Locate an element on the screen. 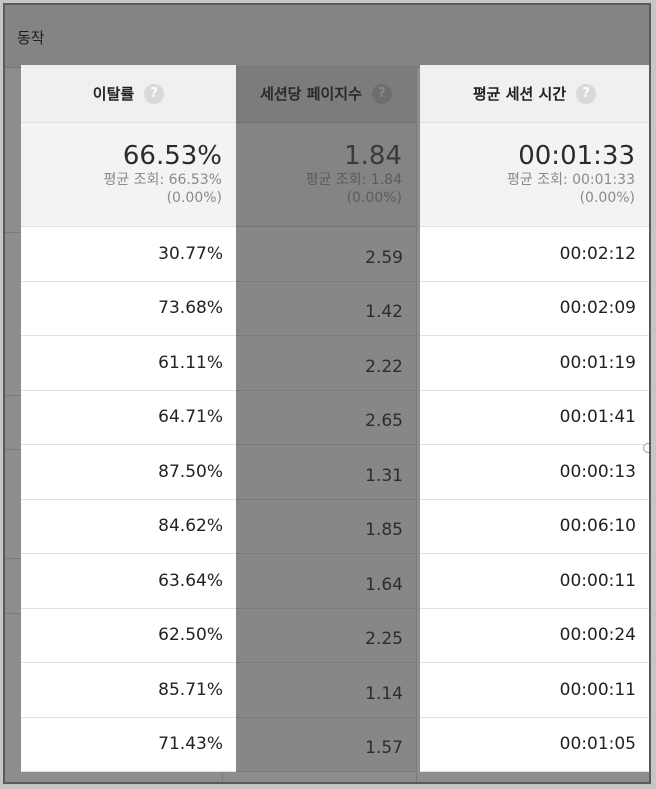  column-header: 세션당 페이지수 ? is located at coordinates (326, 94).